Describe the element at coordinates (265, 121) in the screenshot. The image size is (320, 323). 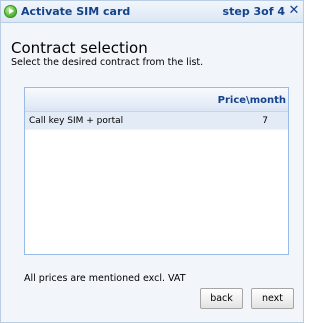
I see `contract-price-cell: 7` at that location.